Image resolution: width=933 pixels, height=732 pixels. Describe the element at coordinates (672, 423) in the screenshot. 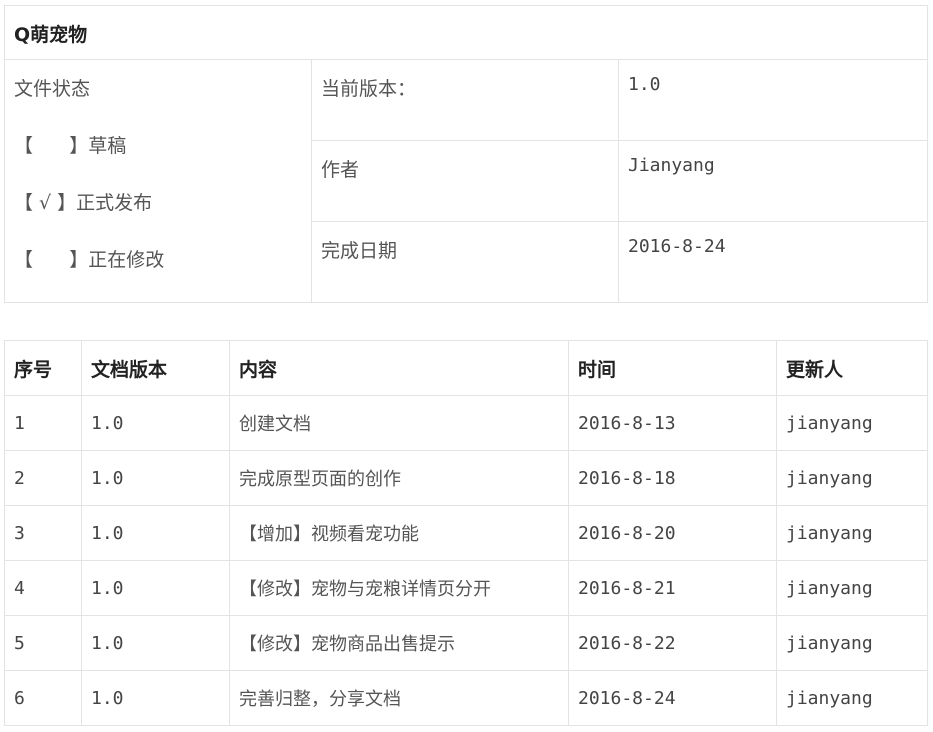

I see `row-date: 2016-8-13` at that location.